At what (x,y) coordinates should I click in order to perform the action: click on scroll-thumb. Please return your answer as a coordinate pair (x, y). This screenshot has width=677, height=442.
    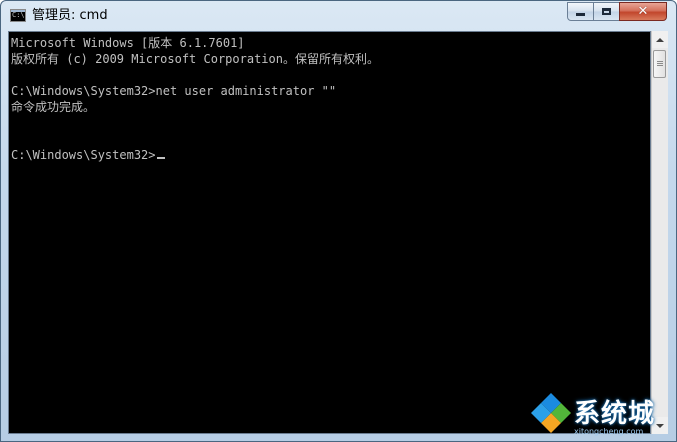
    Looking at the image, I should click on (659, 64).